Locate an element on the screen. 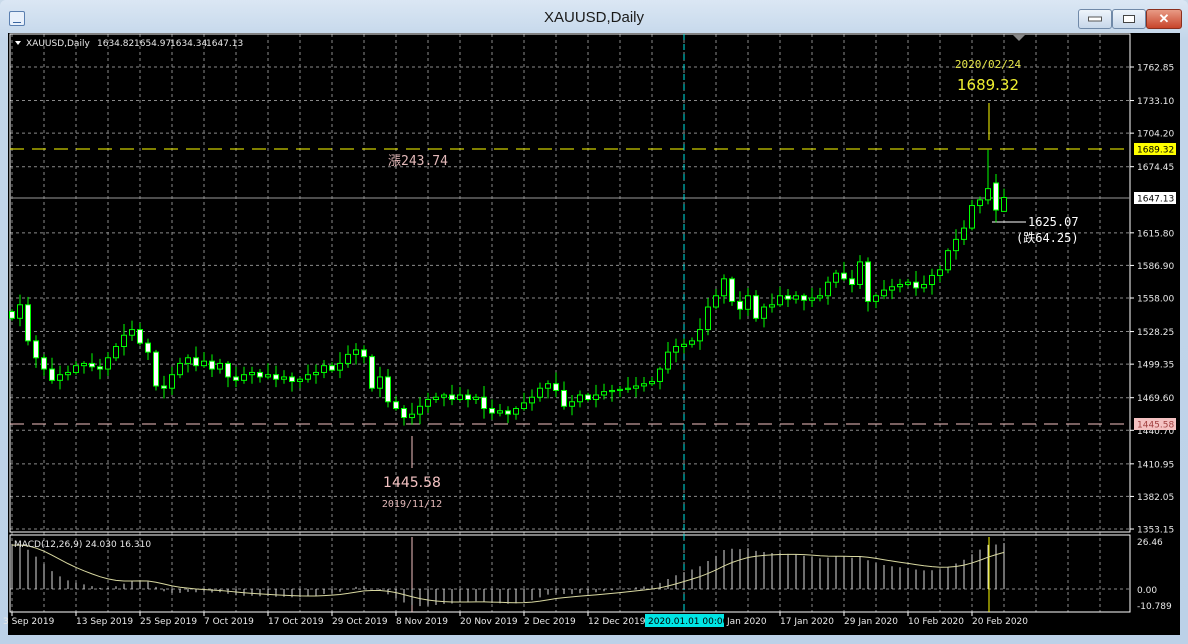 Image resolution: width=1188 pixels, height=644 pixels. high-date-label: 2020/02/24 is located at coordinates (988, 64).